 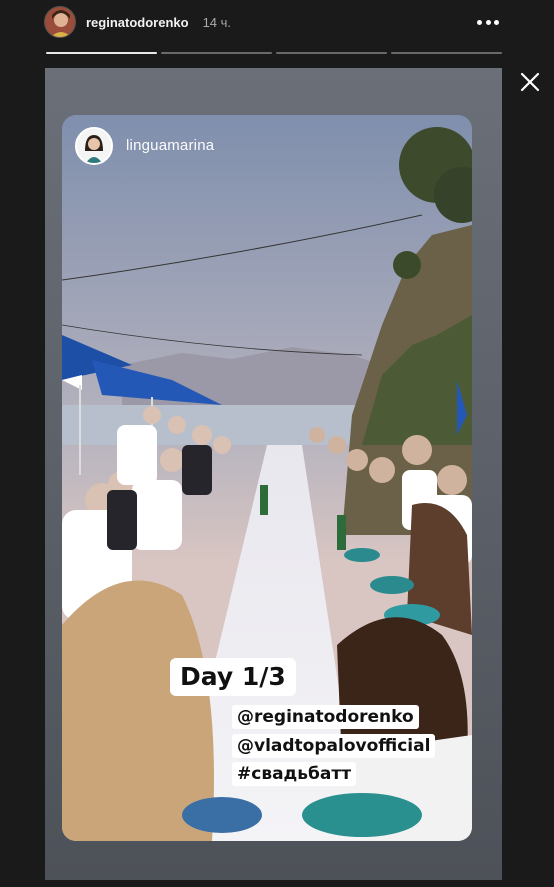 What do you see at coordinates (488, 22) in the screenshot?
I see `more-options-button` at bounding box center [488, 22].